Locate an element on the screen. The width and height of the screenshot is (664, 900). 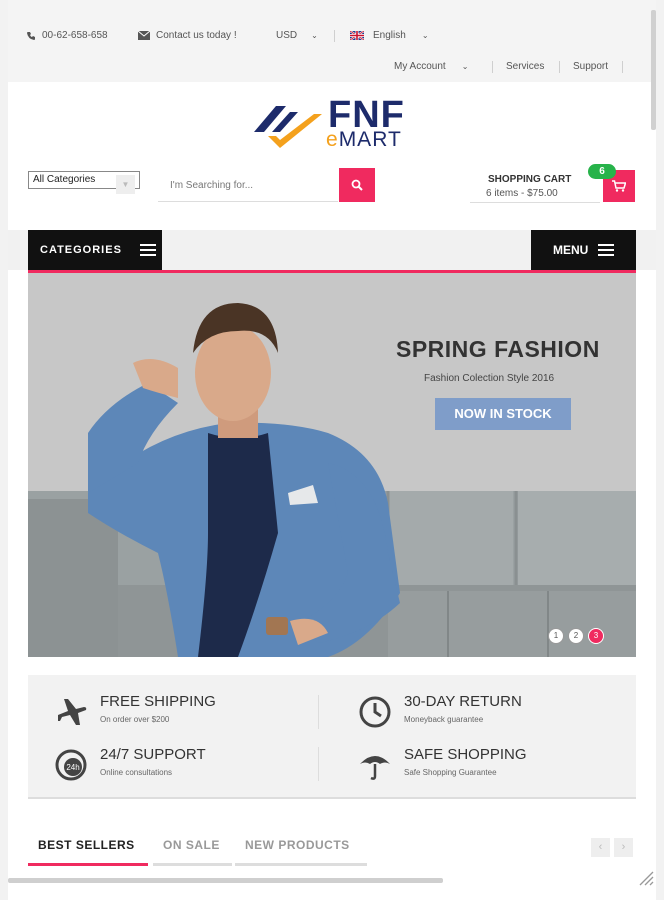
my-account-label: My Account is located at coordinates (420, 66).